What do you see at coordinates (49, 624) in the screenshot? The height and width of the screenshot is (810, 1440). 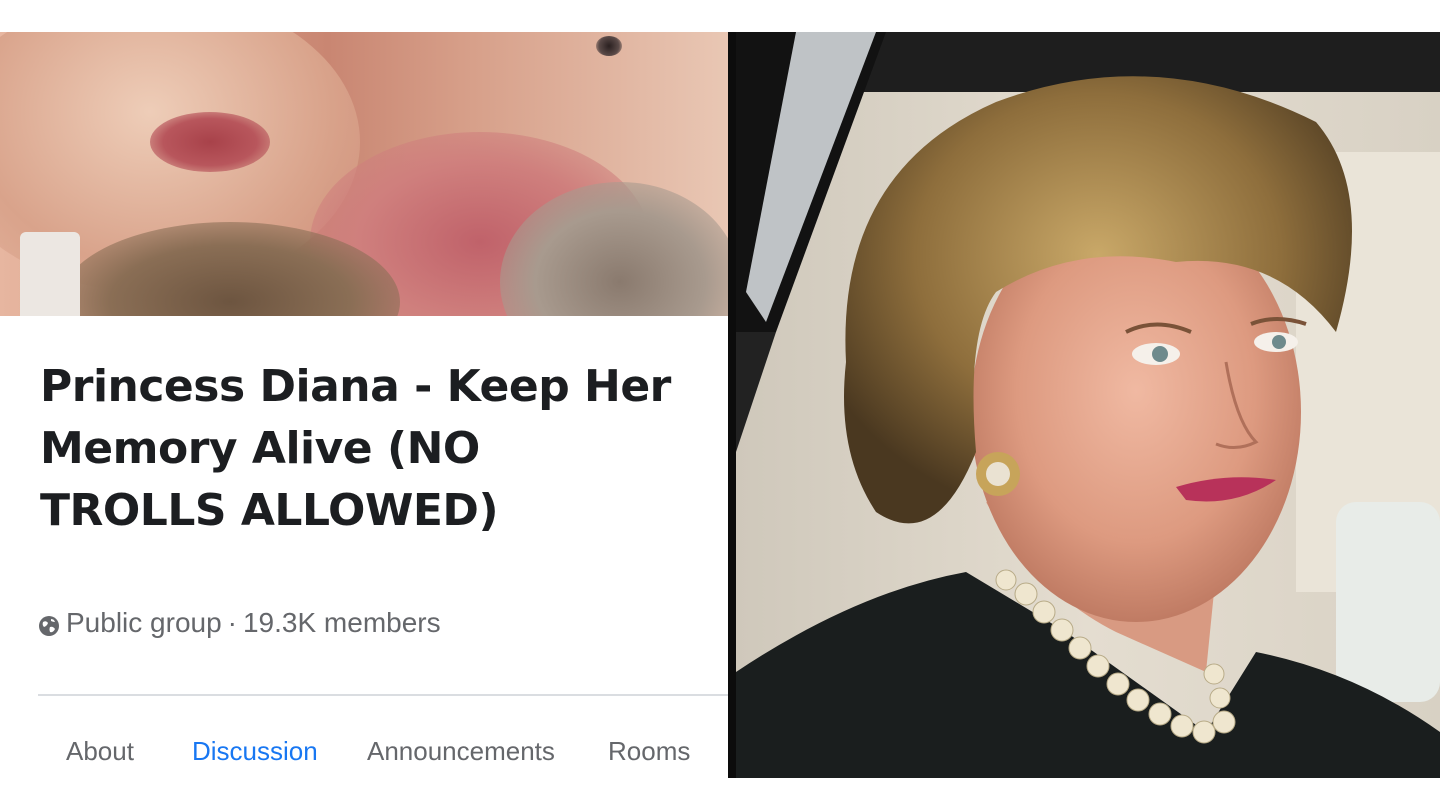 I see `globe-icon` at bounding box center [49, 624].